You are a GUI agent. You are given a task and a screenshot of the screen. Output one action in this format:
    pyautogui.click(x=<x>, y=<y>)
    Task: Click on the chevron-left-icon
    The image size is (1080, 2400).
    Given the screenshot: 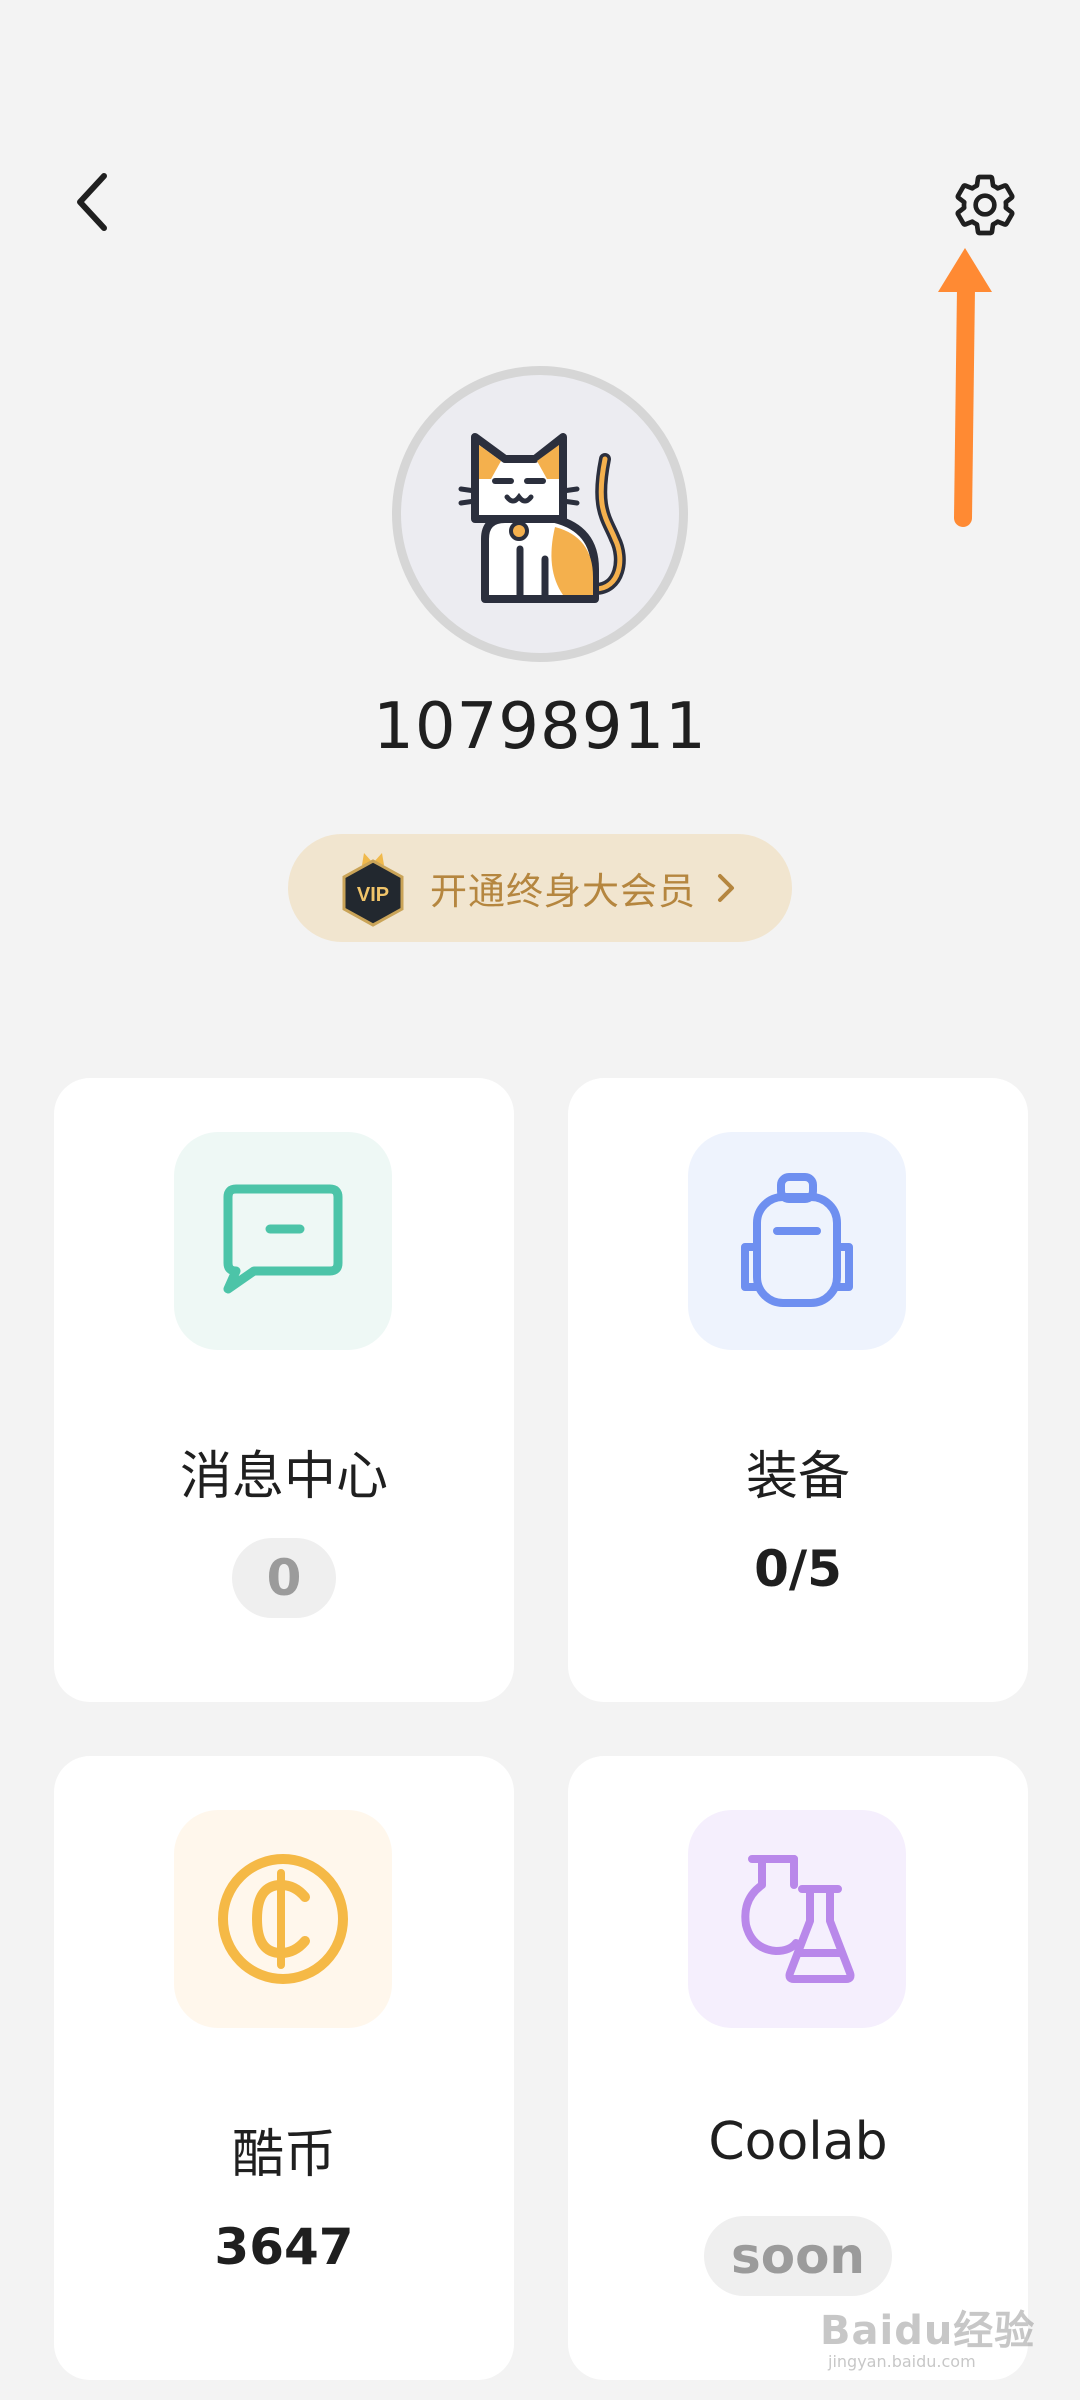 What is the action you would take?
    pyautogui.click(x=92, y=202)
    